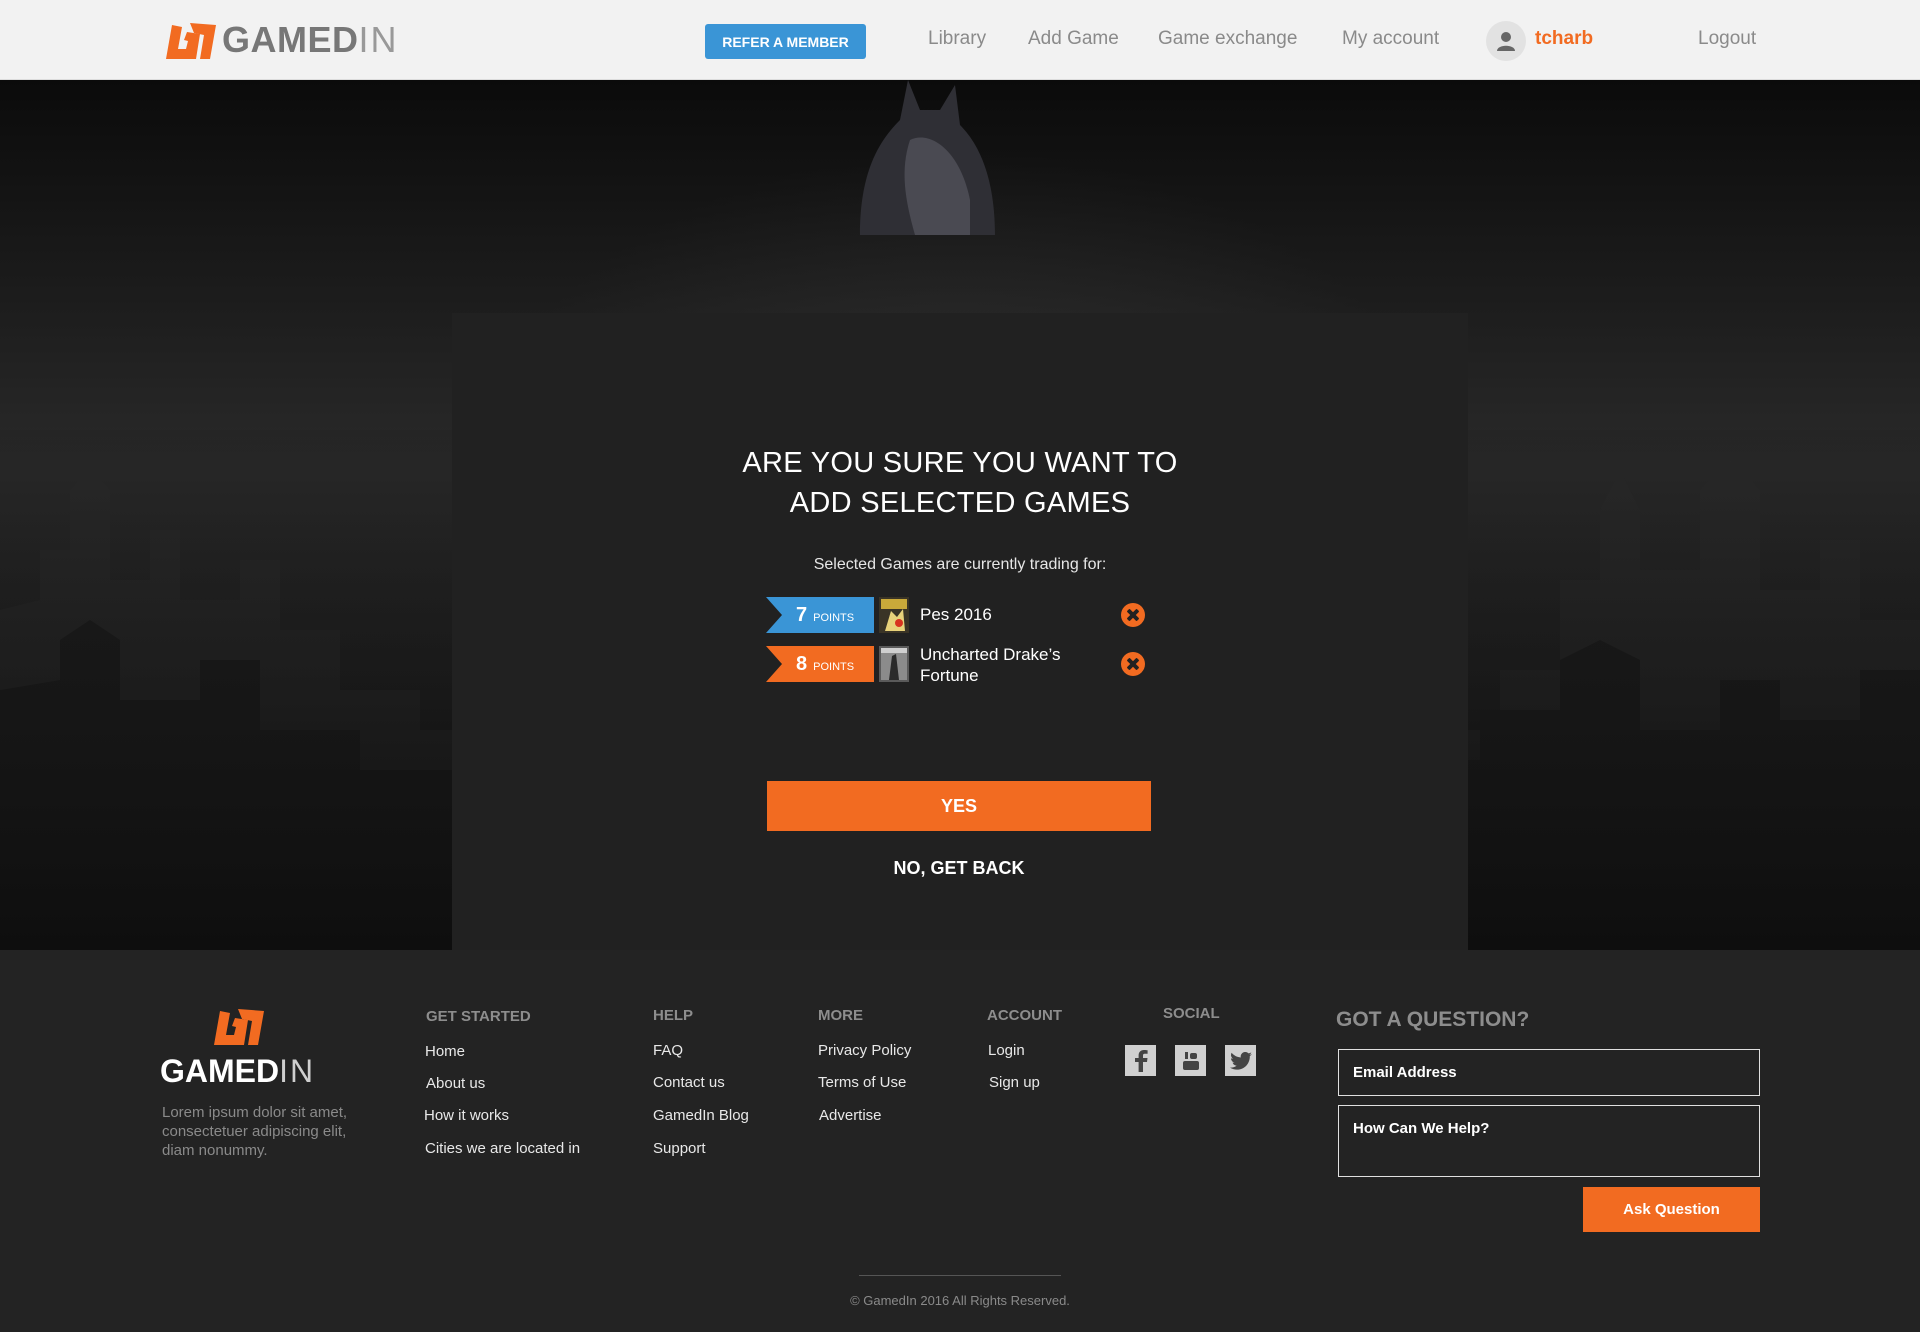 The image size is (1920, 1332). Describe the element at coordinates (1006, 1050) in the screenshot. I see `footer-link-login: Login` at that location.